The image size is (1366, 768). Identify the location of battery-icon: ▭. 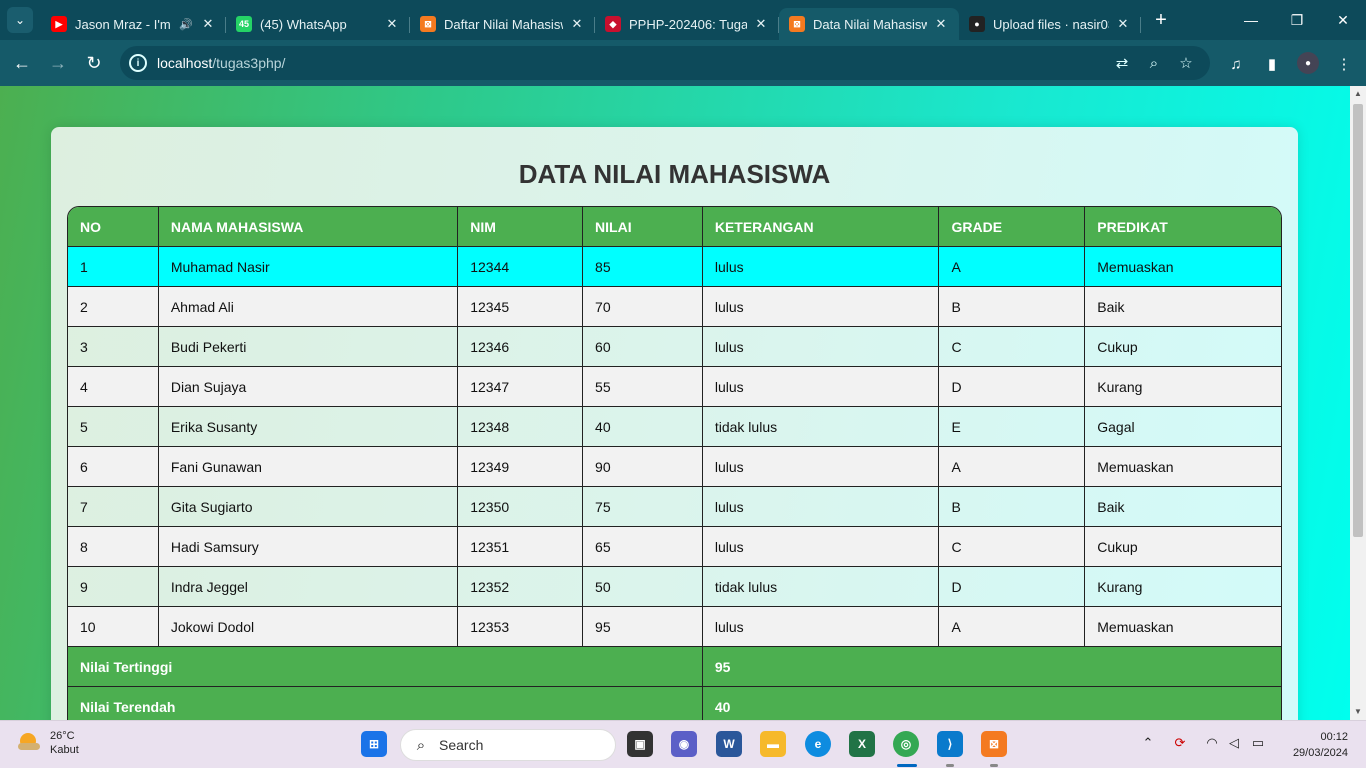
(1258, 743).